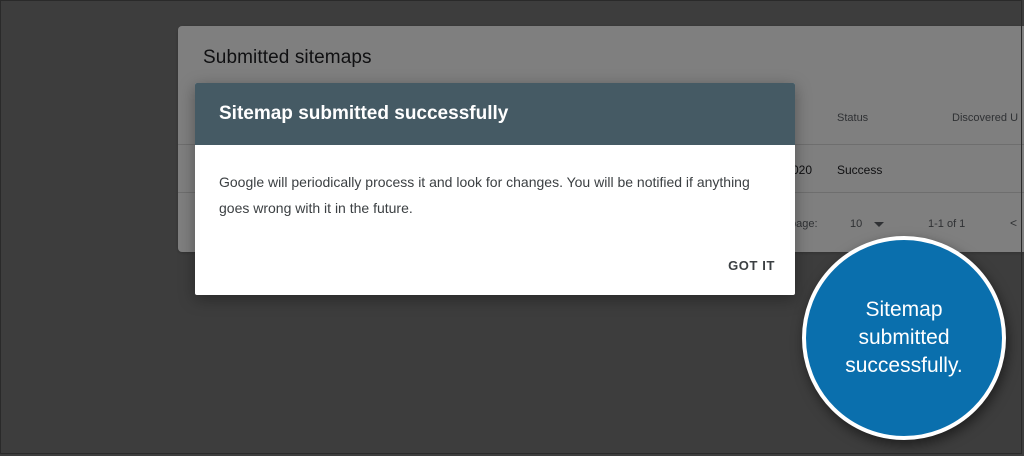  I want to click on dialog-title: Sitemap submitted successfully, so click(364, 113).